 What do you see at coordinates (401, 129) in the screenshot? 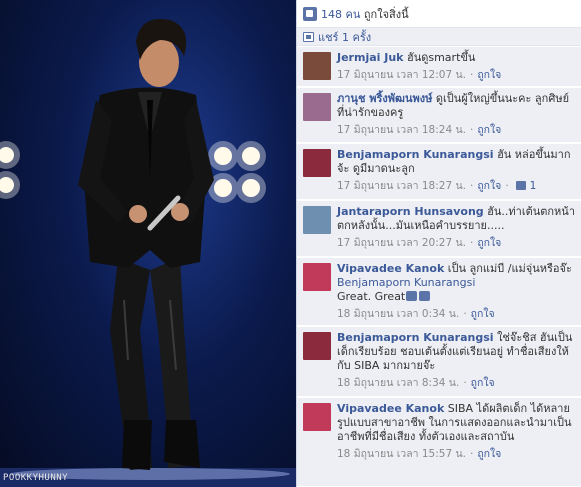
I see `comment-timestamp: 17 มิถุนายน เวลา 18:24 น.` at bounding box center [401, 129].